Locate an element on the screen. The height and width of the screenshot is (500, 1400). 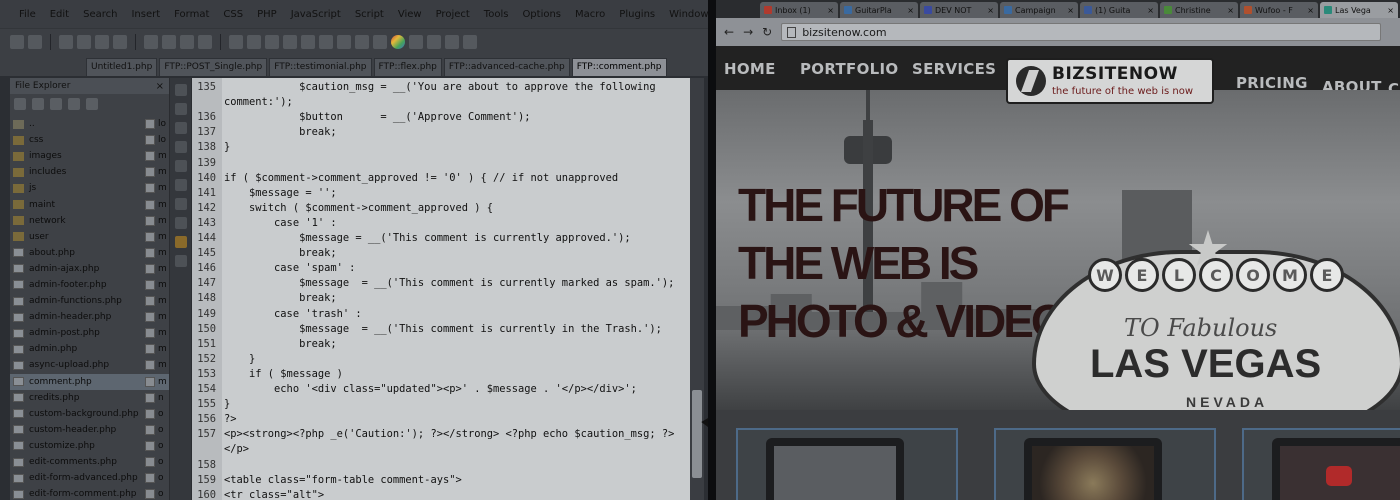
editor-scrollbar is located at coordinates (697, 289).